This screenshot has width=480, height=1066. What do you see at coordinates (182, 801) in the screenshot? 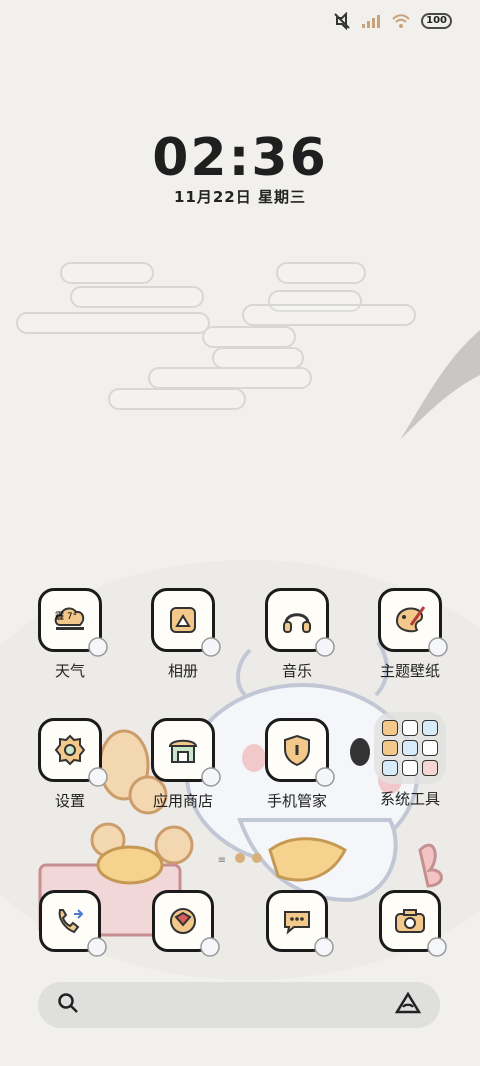
I see `app-label: 应用商店` at bounding box center [182, 801].